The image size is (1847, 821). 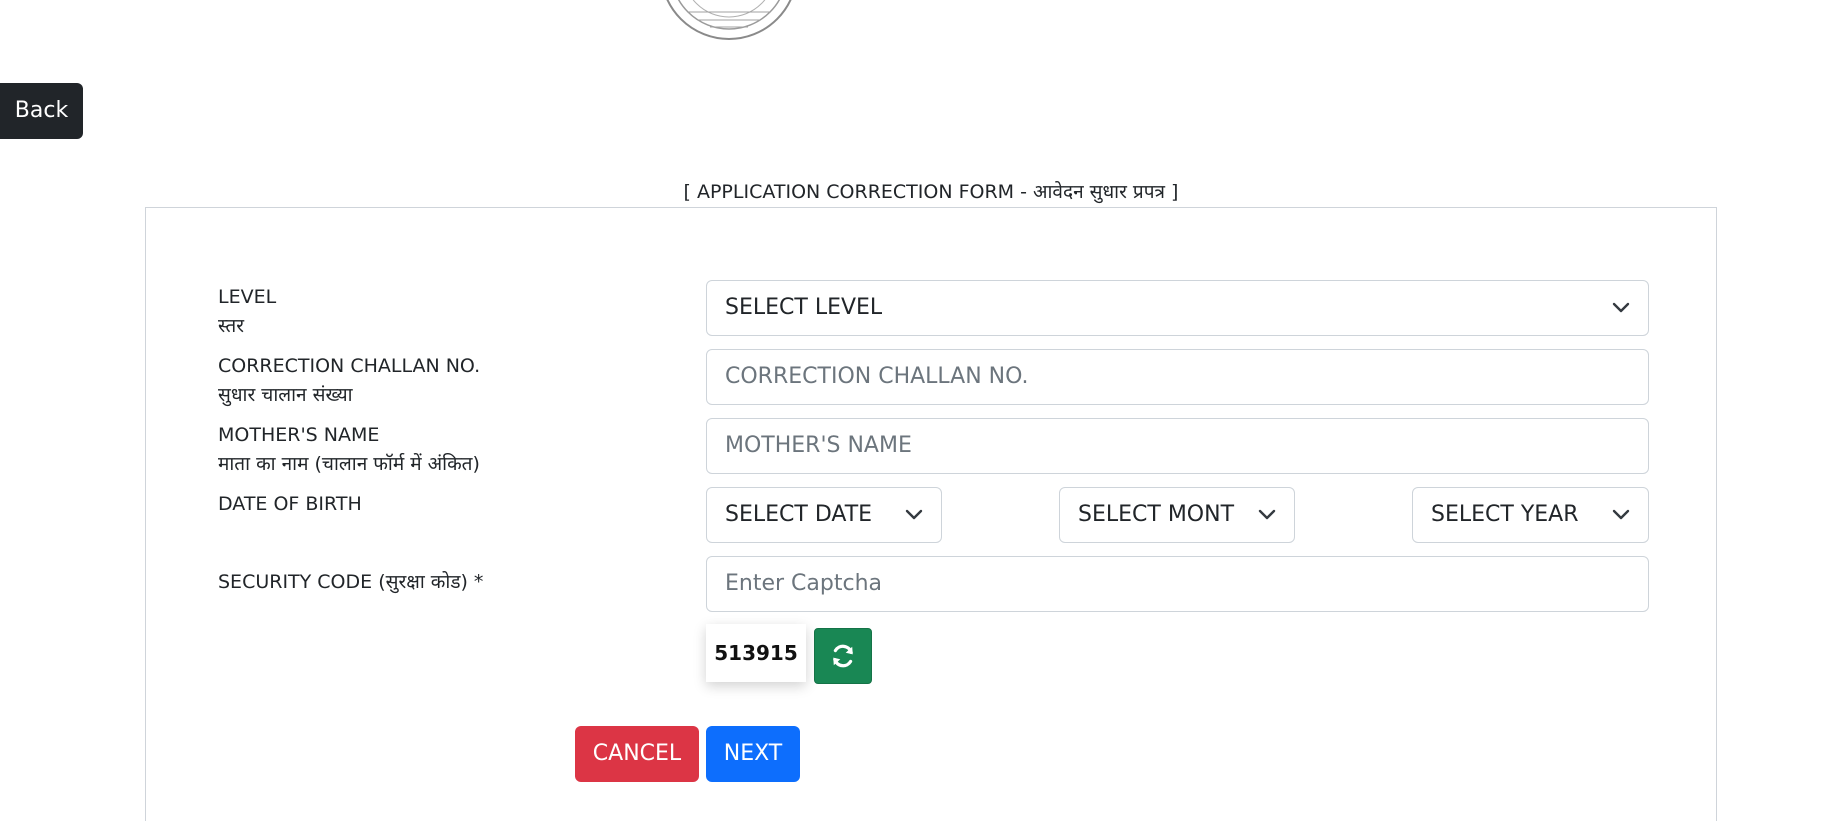 I want to click on dob-year-select: SELECT YEAR, so click(x=1530, y=515).